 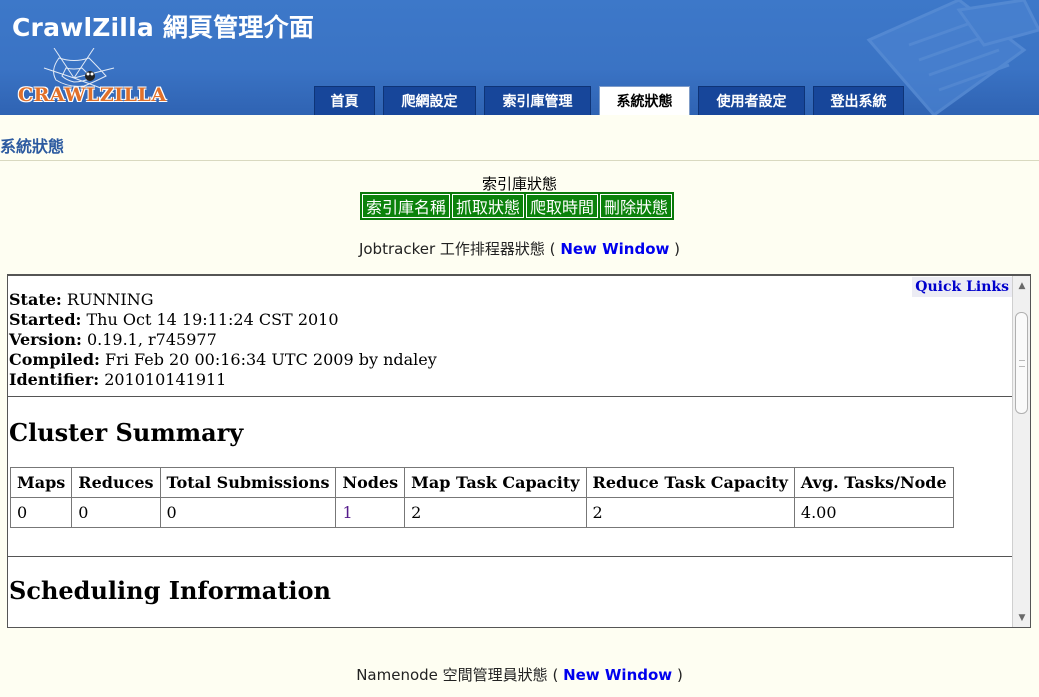 I want to click on scheduling-information-heading: Scheduling Information, so click(x=170, y=590).